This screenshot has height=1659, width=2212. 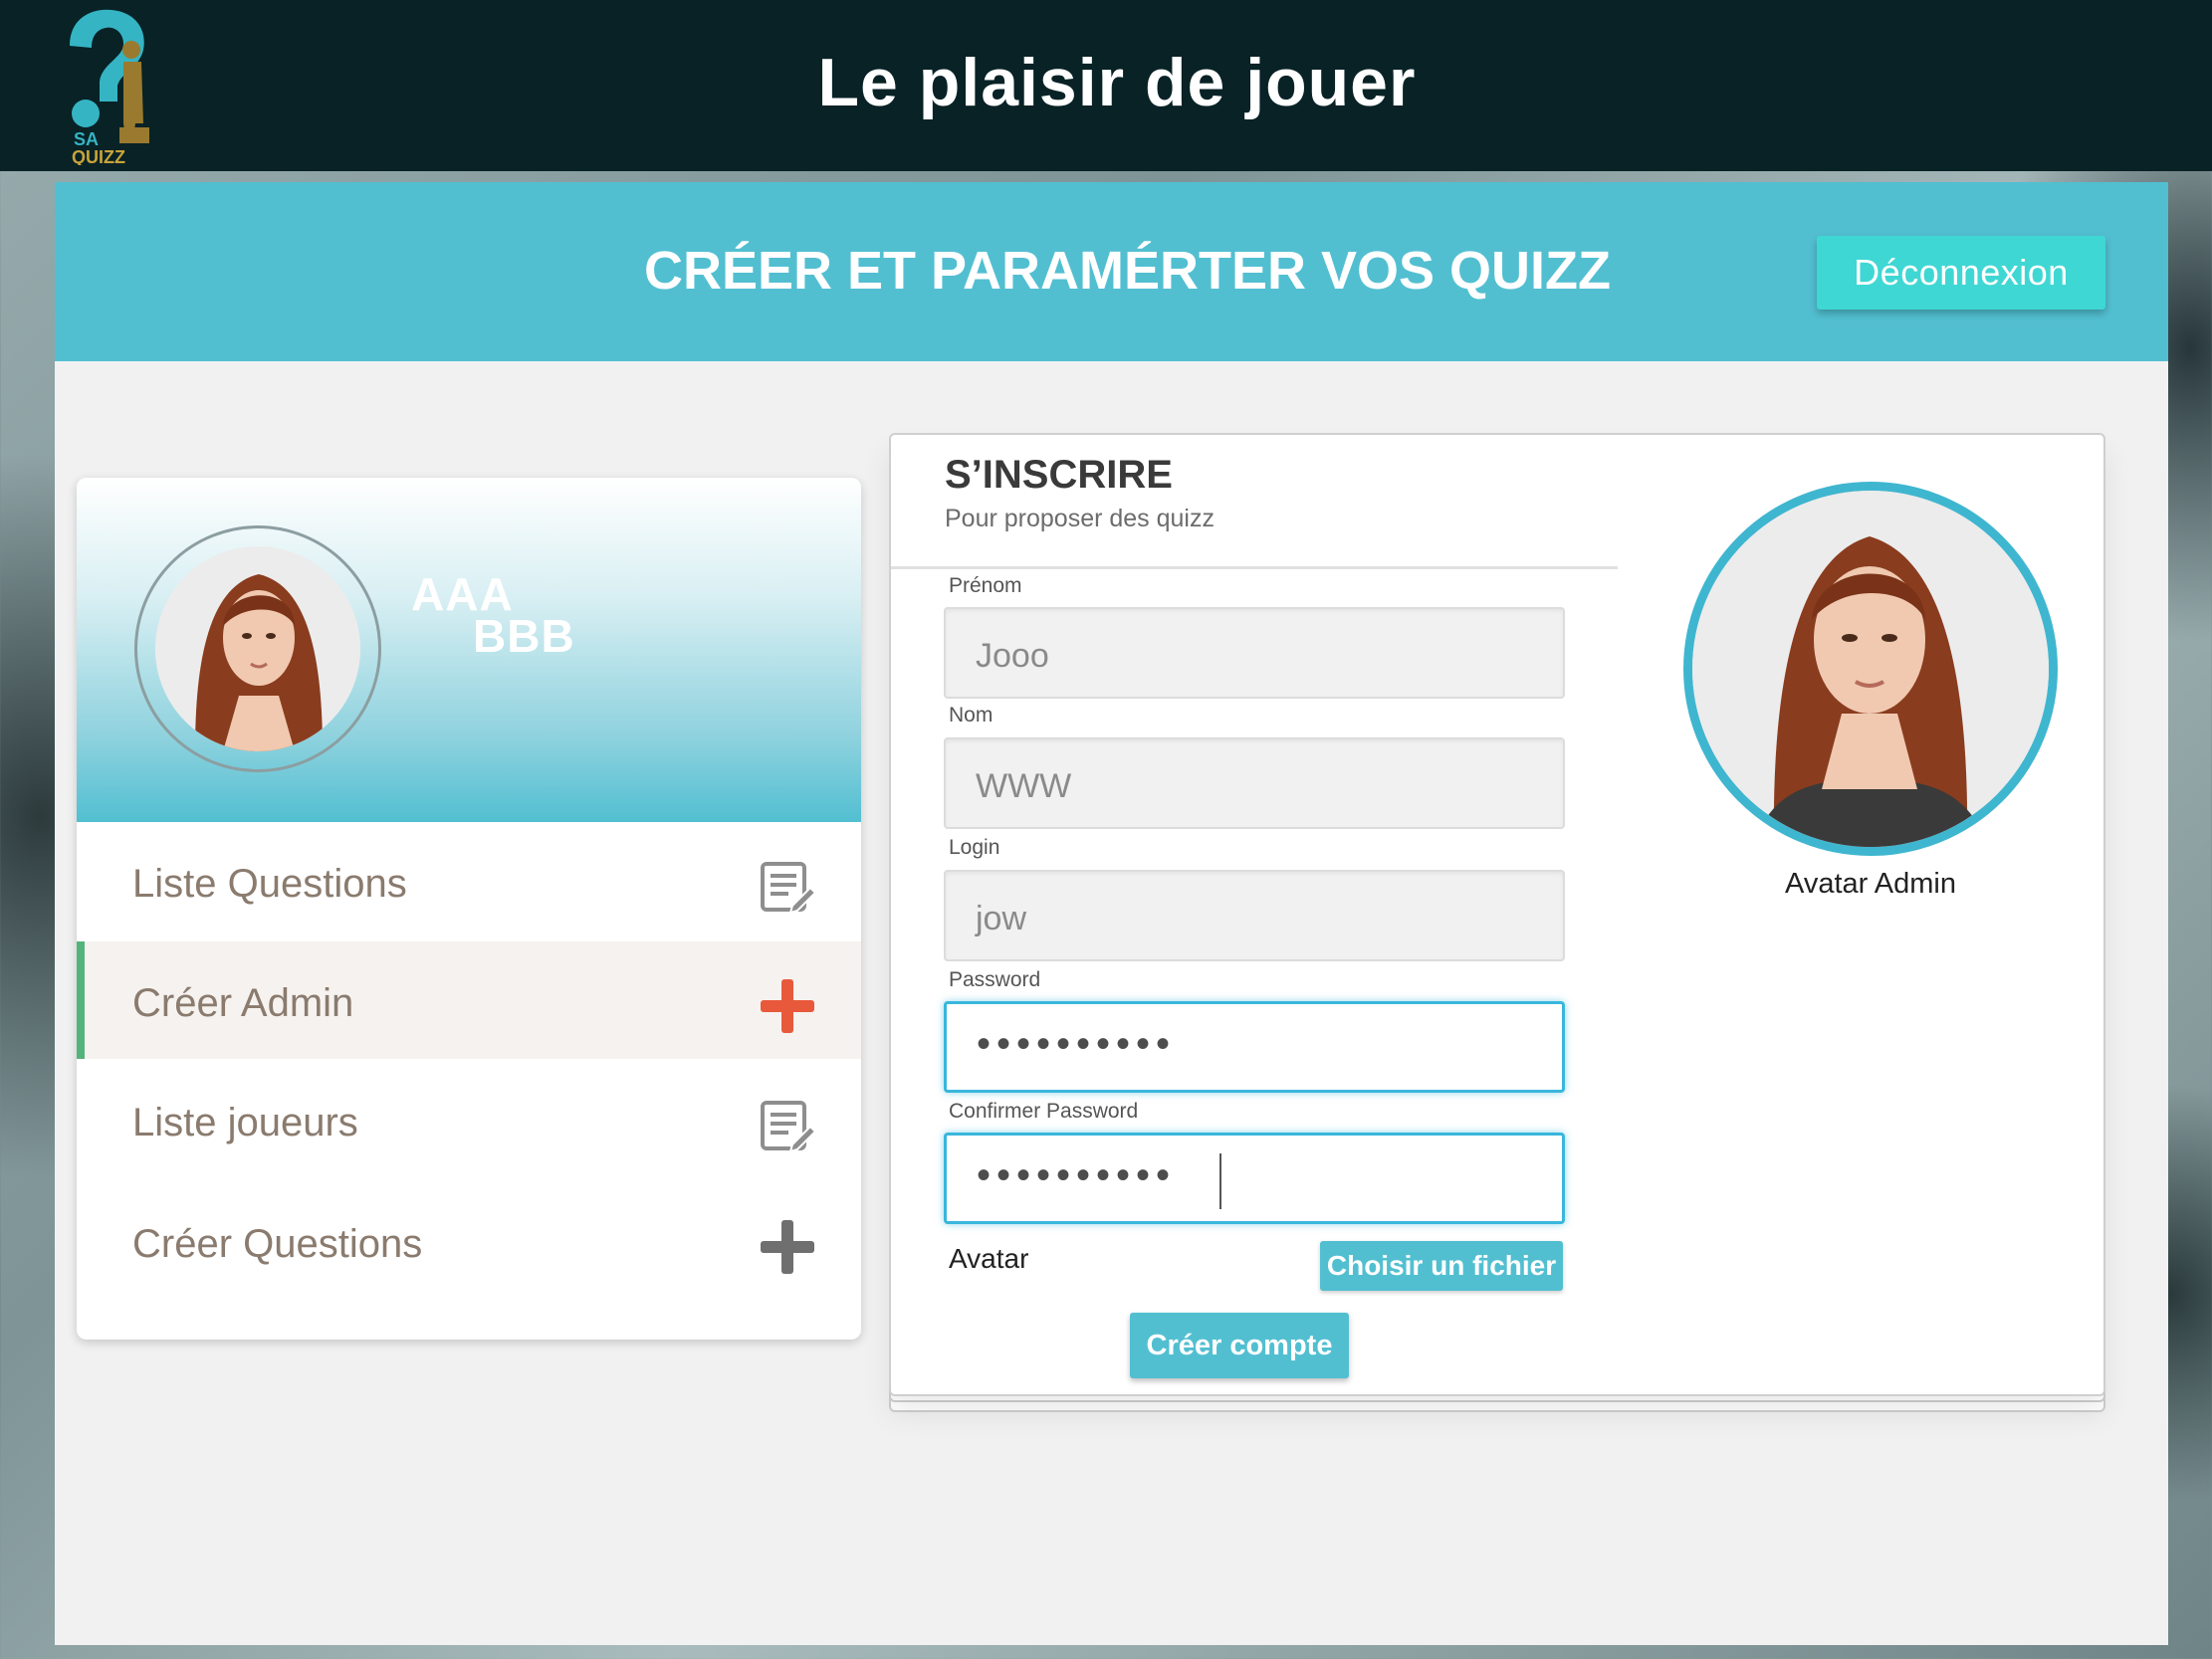 I want to click on top-bar: SA QUIZZ Le plaisir de jouer, so click(x=1106, y=85).